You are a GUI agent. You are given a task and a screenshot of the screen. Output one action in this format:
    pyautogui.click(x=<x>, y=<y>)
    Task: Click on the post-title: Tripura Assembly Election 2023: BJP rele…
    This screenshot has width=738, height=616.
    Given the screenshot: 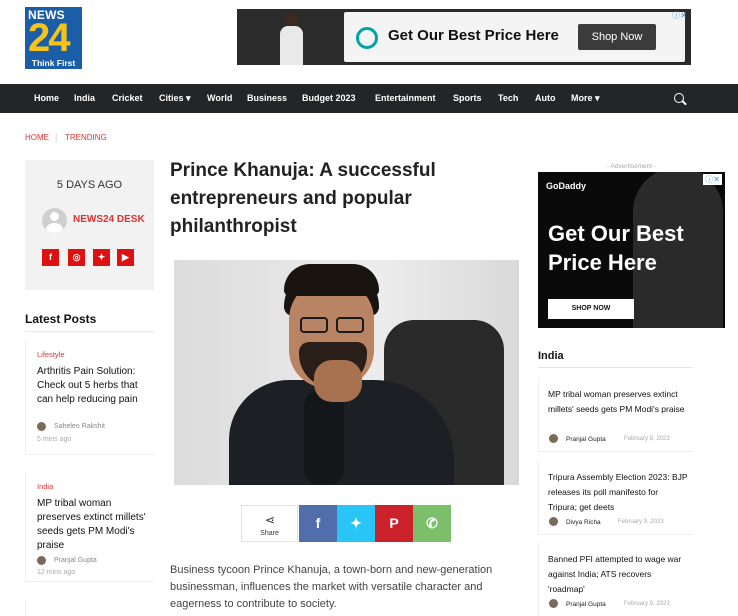 What is the action you would take?
    pyautogui.click(x=618, y=492)
    